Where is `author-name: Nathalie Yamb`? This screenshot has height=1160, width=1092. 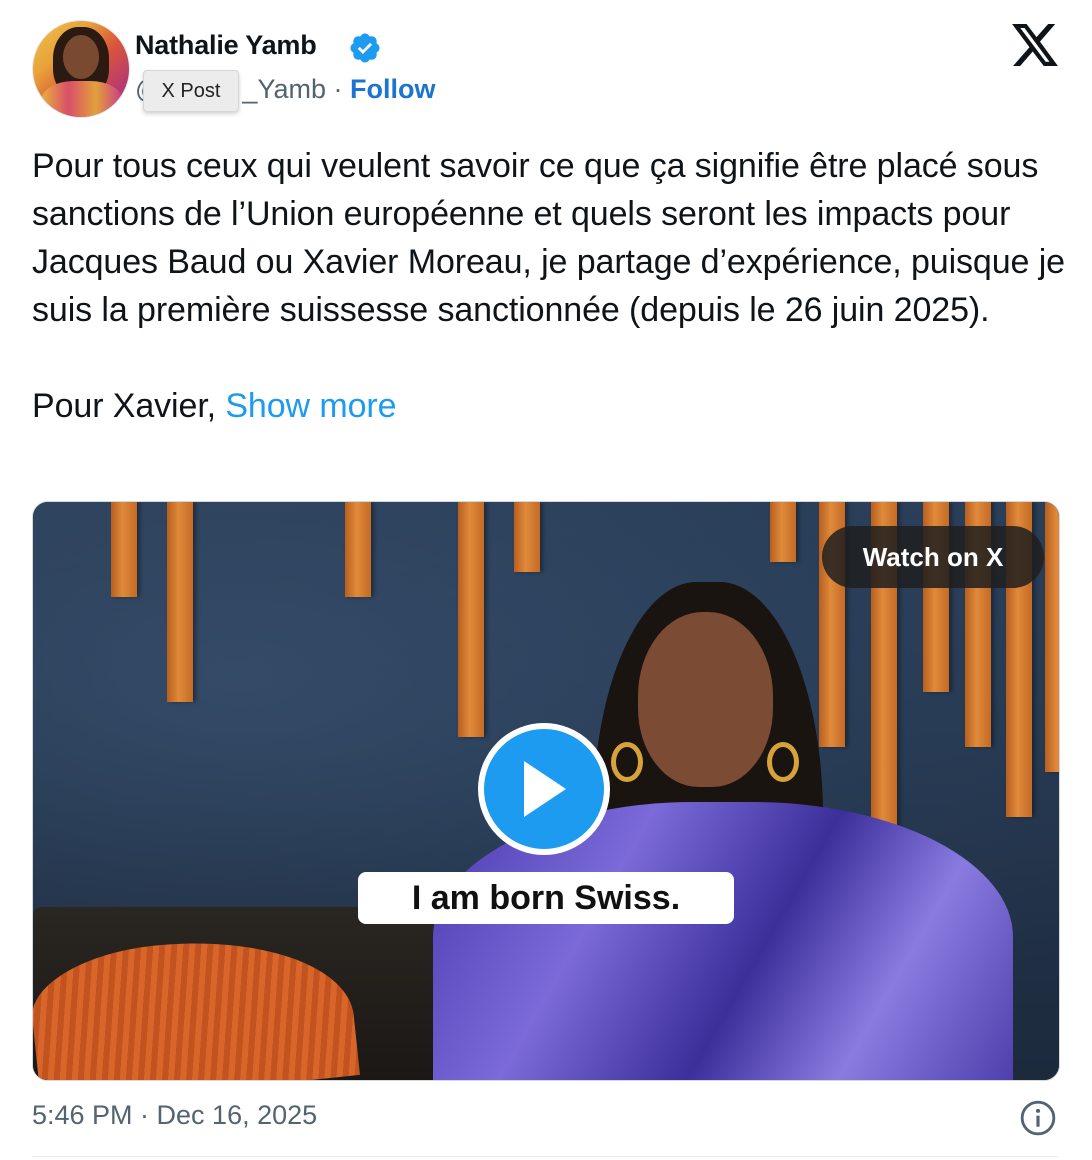
author-name: Nathalie Yamb is located at coordinates (226, 45).